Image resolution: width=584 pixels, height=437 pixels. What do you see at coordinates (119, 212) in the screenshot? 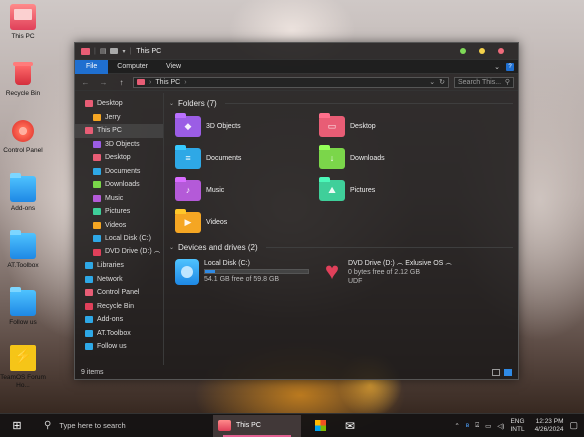
I see `nav-item: Pictures` at bounding box center [119, 212].